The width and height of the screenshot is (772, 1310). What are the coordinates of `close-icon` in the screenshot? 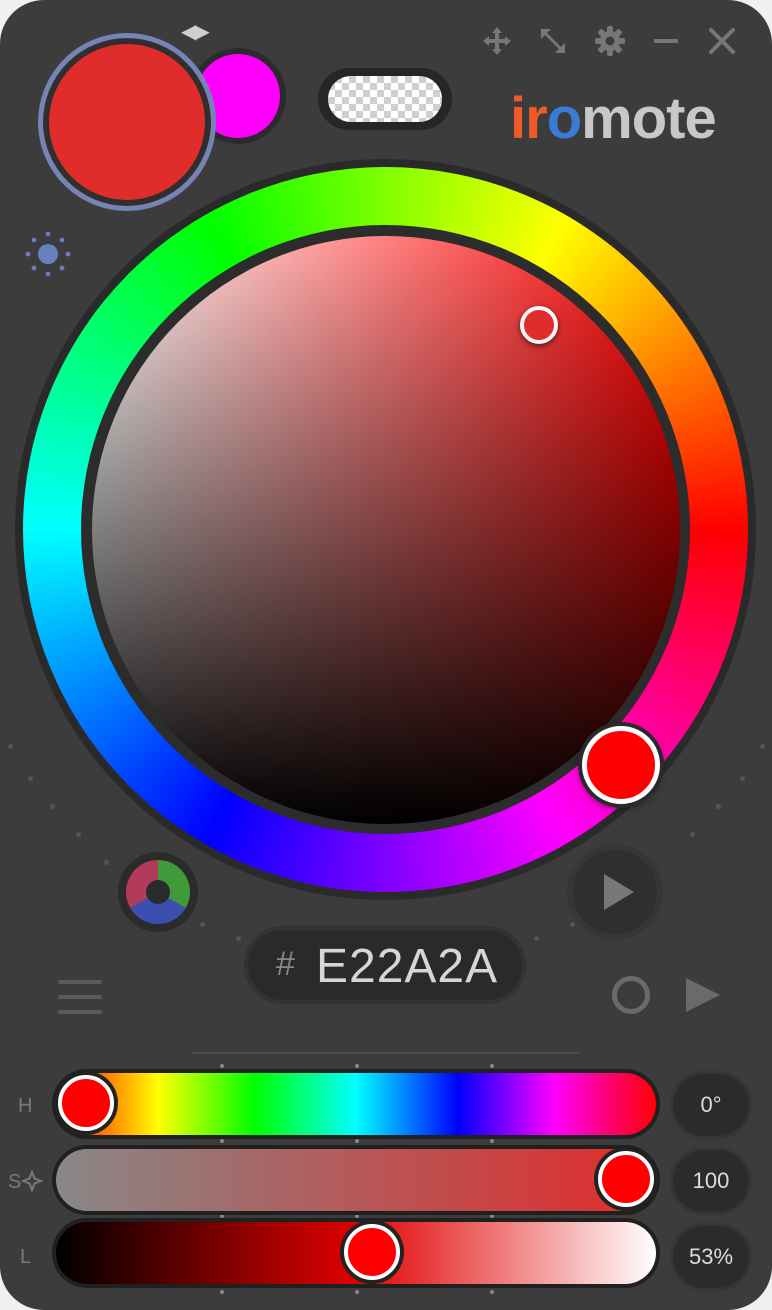 It's located at (722, 41).